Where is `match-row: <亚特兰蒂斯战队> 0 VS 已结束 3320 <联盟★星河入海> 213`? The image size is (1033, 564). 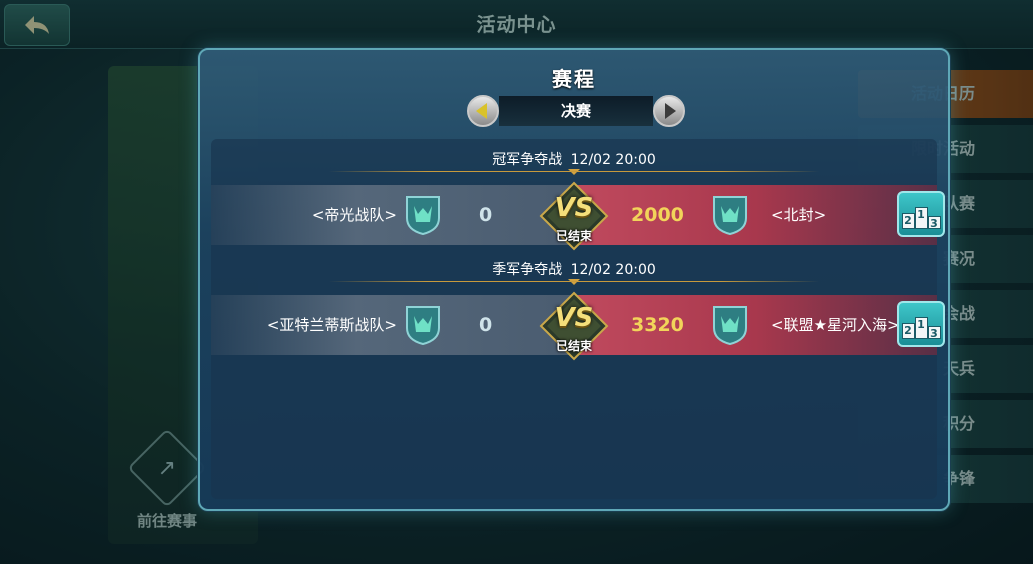
match-row: <亚特兰蒂斯战队> 0 VS 已结束 3320 <联盟★星河入海> 213 is located at coordinates (578, 326).